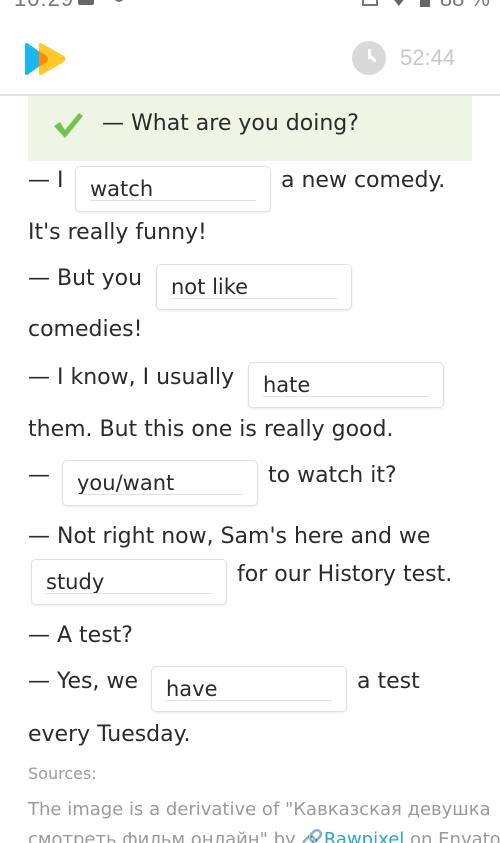 This screenshot has width=500, height=843. What do you see at coordinates (126, 483) in the screenshot?
I see `answer-value: you/want` at bounding box center [126, 483].